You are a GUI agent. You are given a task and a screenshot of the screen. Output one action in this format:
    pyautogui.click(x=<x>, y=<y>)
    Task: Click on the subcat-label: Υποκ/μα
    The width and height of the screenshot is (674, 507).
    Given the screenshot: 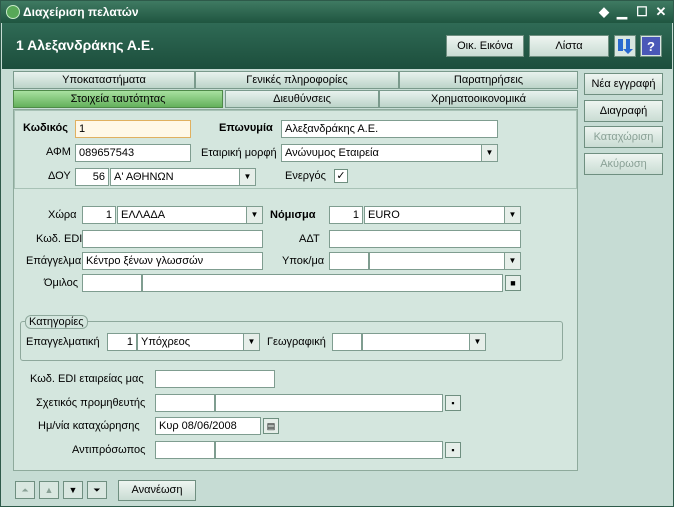 What is the action you would take?
    pyautogui.click(x=303, y=261)
    